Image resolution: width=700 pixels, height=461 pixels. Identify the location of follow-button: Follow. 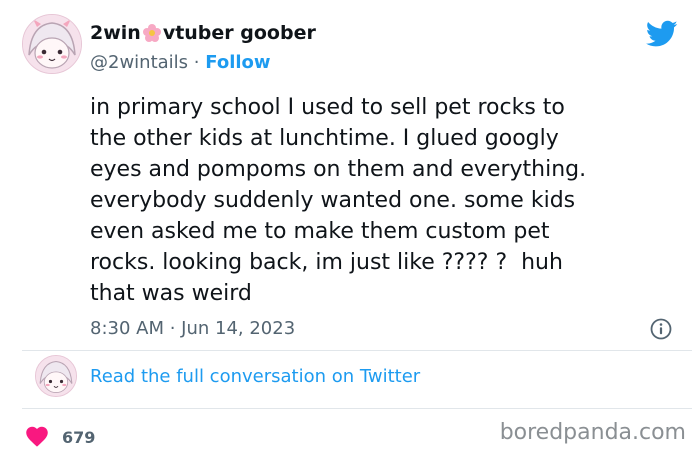
(237, 62).